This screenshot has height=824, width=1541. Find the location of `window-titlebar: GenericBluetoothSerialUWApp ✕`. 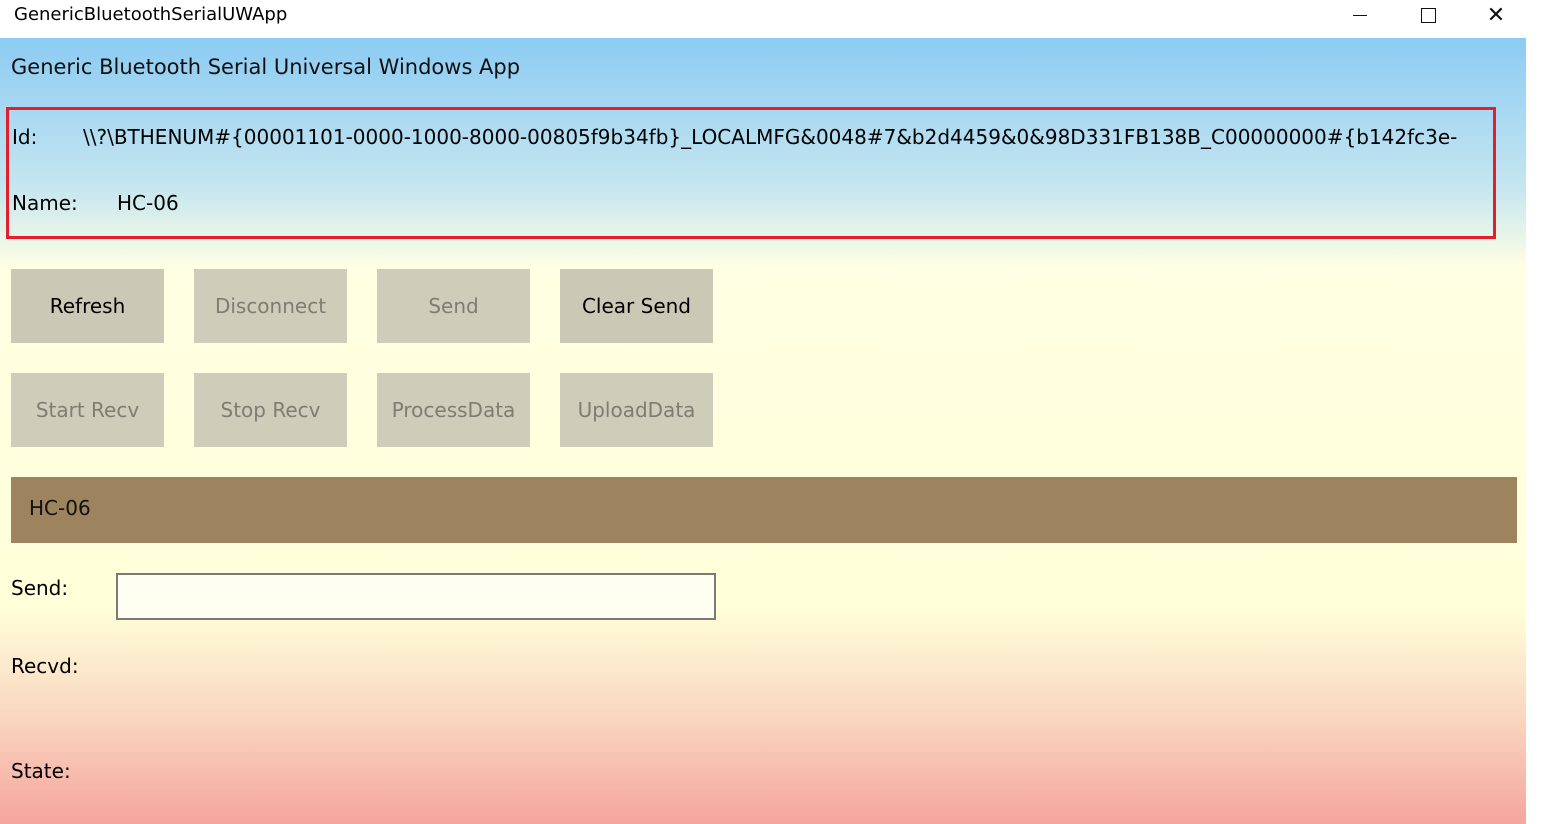

window-titlebar: GenericBluetoothSerialUWApp ✕ is located at coordinates (770, 19).